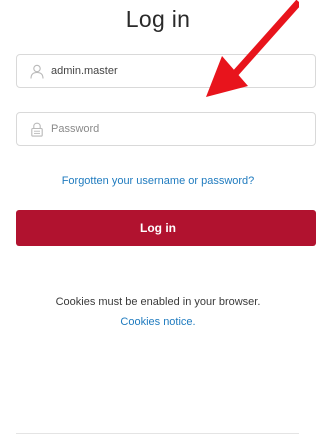 The width and height of the screenshot is (320, 436). What do you see at coordinates (157, 322) in the screenshot?
I see `cookies-notice-link: Cookies notice.` at bounding box center [157, 322].